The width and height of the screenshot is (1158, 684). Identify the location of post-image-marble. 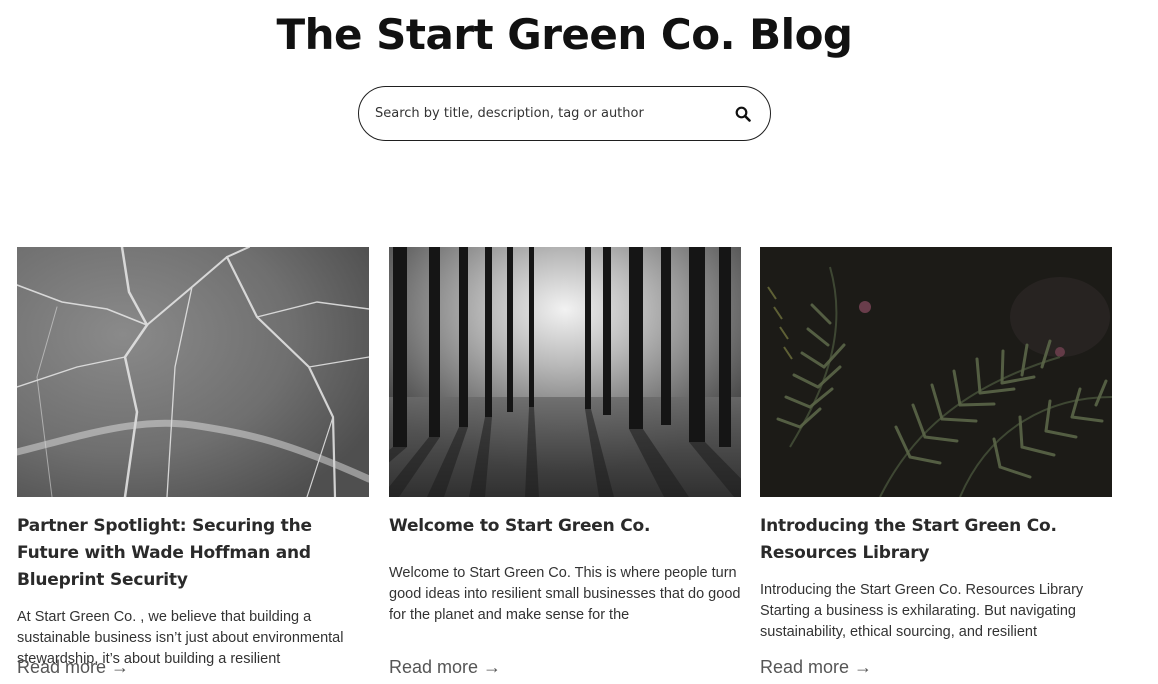
(193, 372).